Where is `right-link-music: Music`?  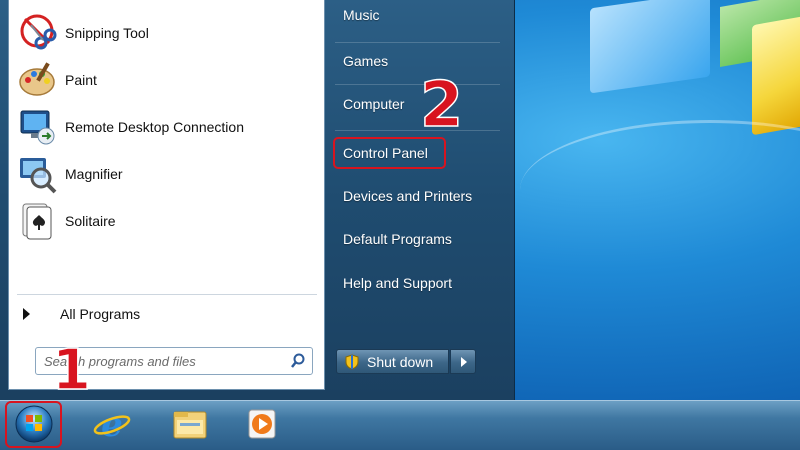 right-link-music: Music is located at coordinates (418, 15).